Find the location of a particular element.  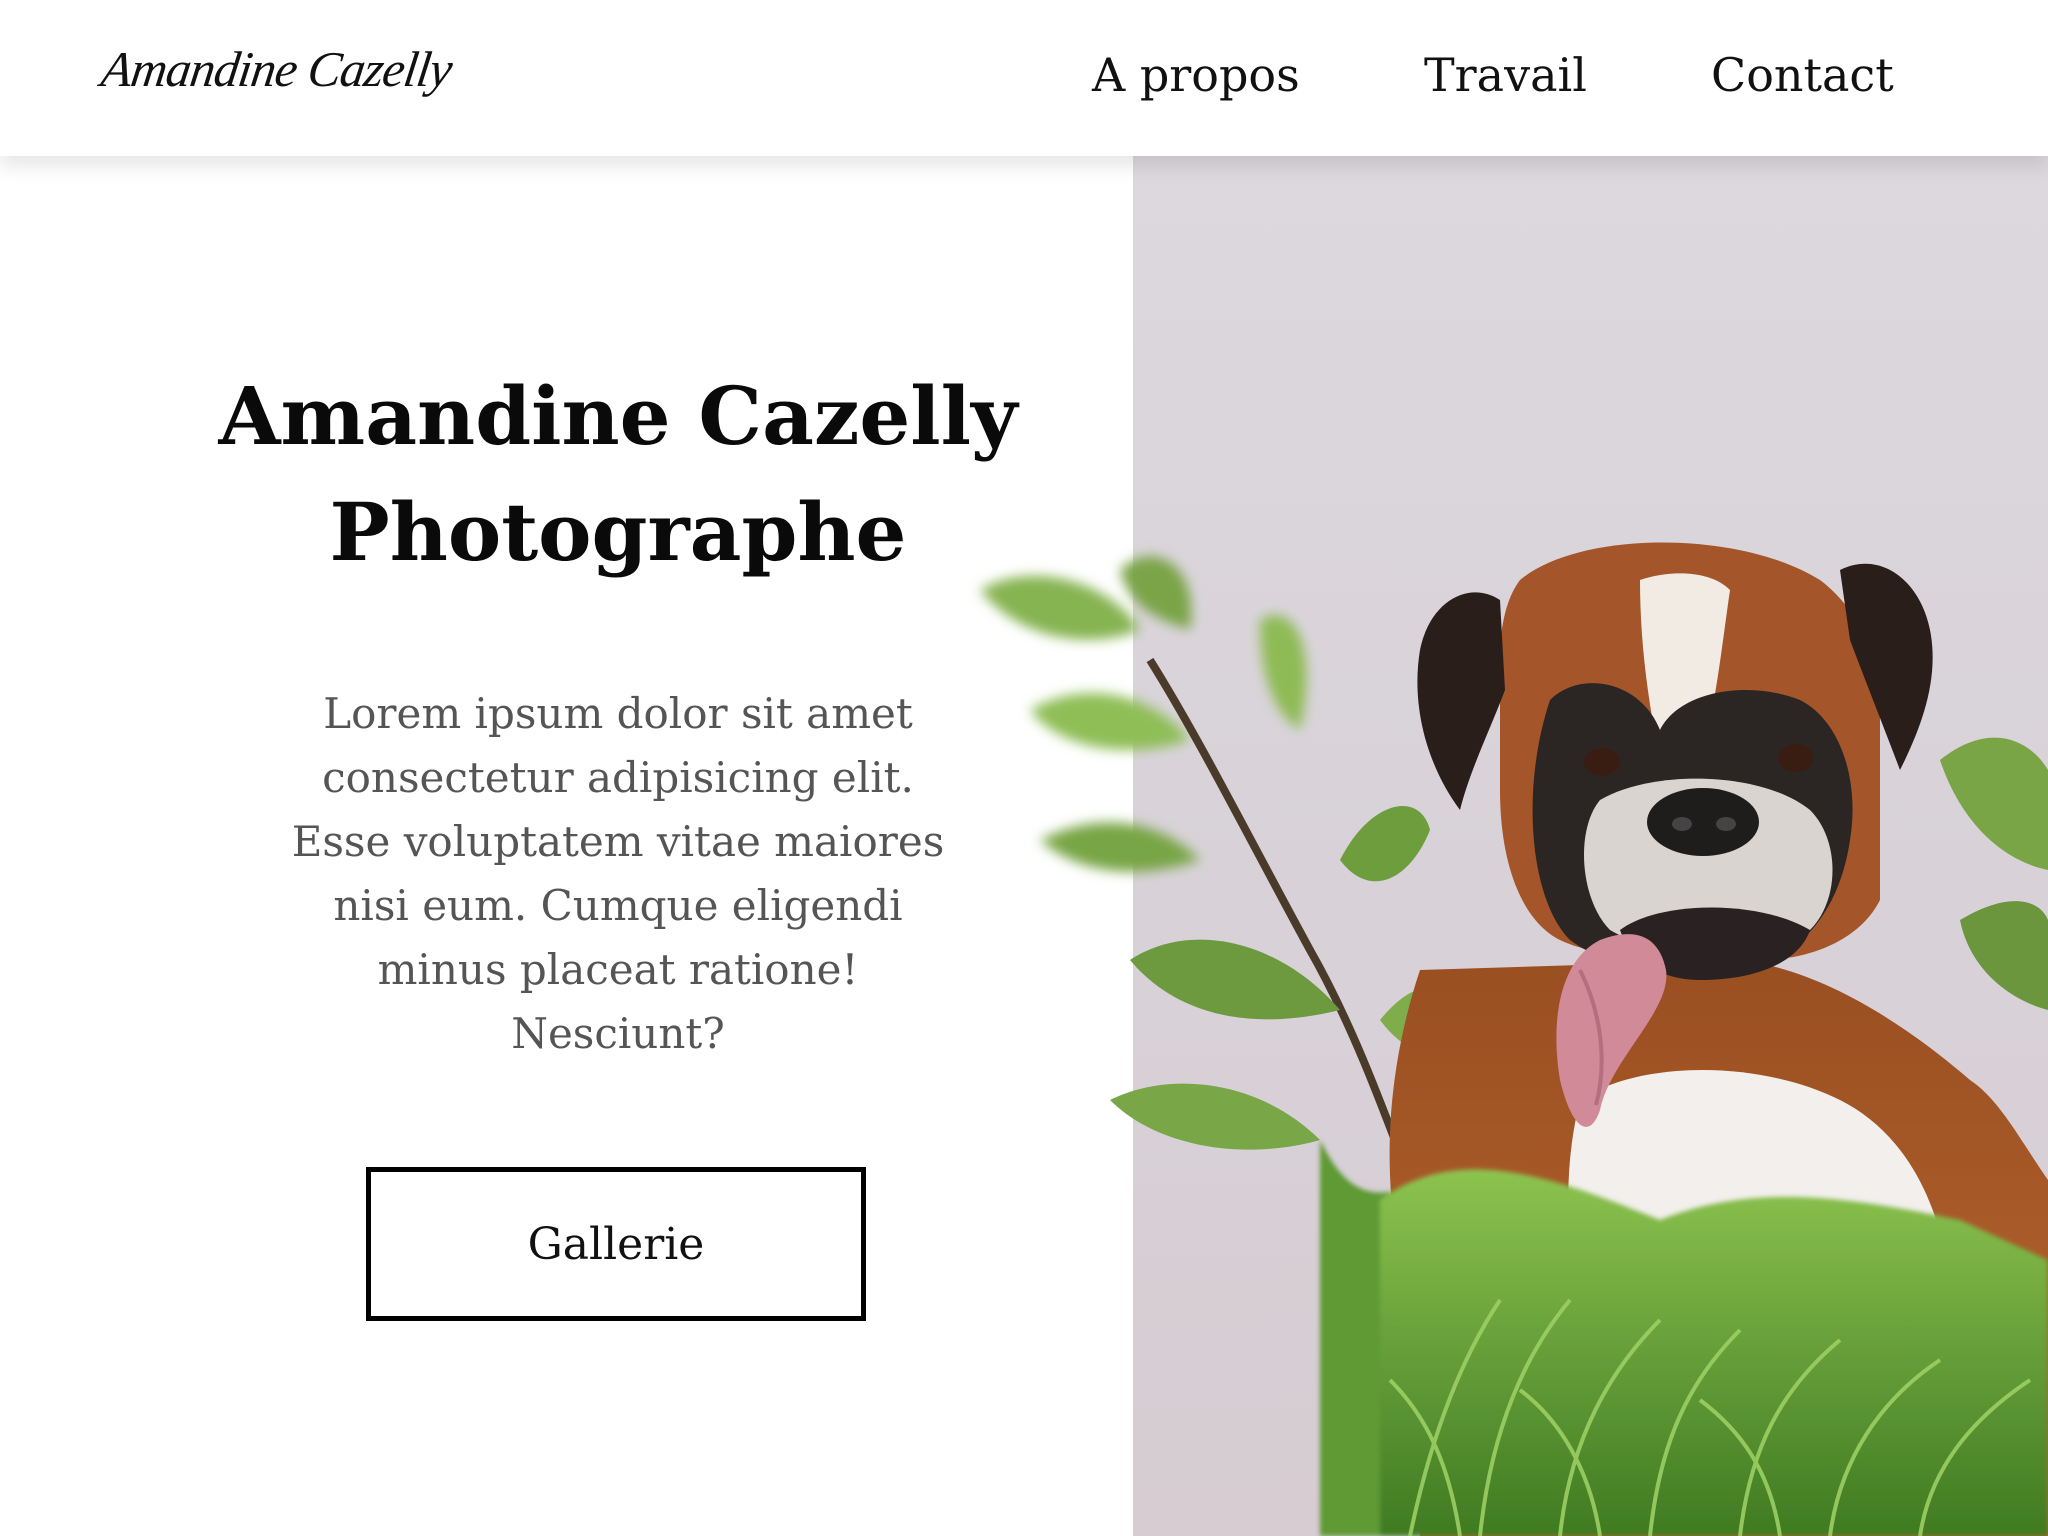

gallery-button: Gallerie is located at coordinates (616, 1244).